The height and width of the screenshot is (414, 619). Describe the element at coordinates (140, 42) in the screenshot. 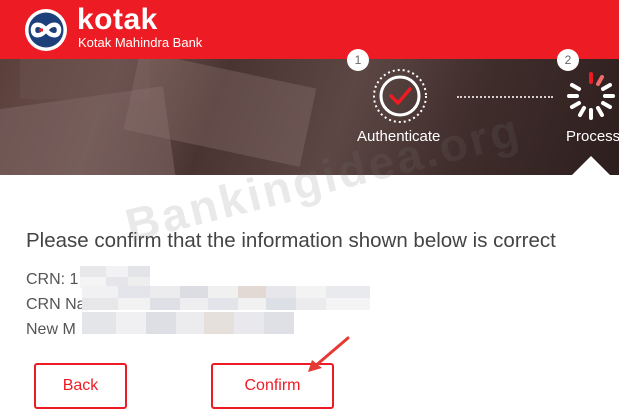

I see `brand-subtitle: Kotak Mahindra Bank` at that location.